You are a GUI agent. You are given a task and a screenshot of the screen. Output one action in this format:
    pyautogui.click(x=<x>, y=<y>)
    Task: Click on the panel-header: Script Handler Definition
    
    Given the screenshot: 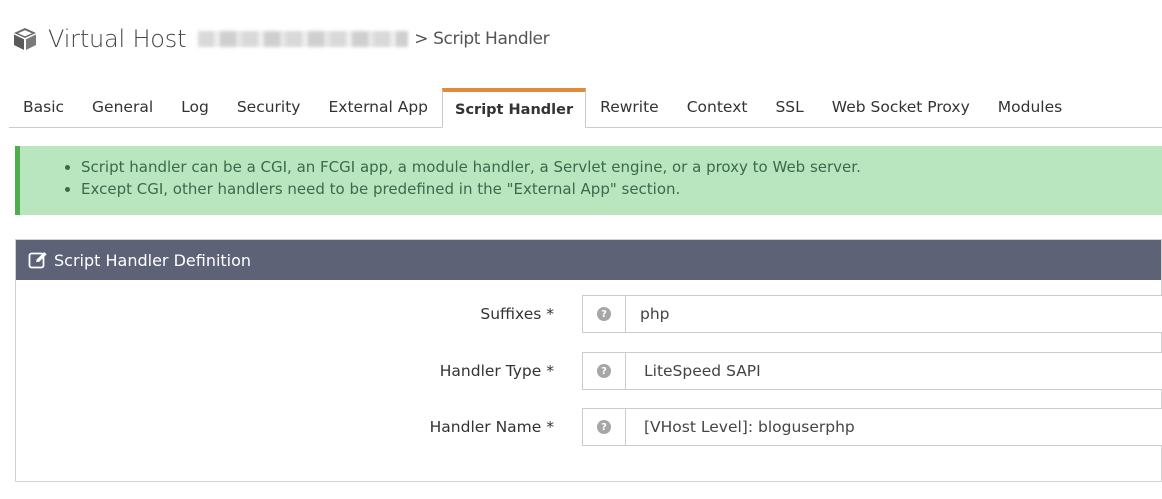 What is the action you would take?
    pyautogui.click(x=588, y=260)
    